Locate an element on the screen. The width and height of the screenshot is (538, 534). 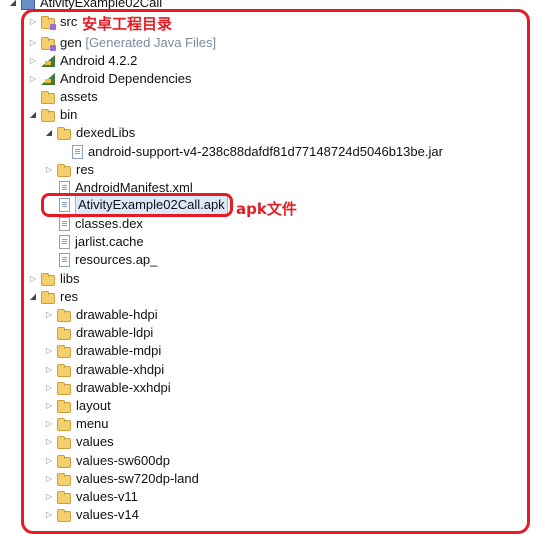
annotation-apk-file: apk文件 is located at coordinates (266, 209).